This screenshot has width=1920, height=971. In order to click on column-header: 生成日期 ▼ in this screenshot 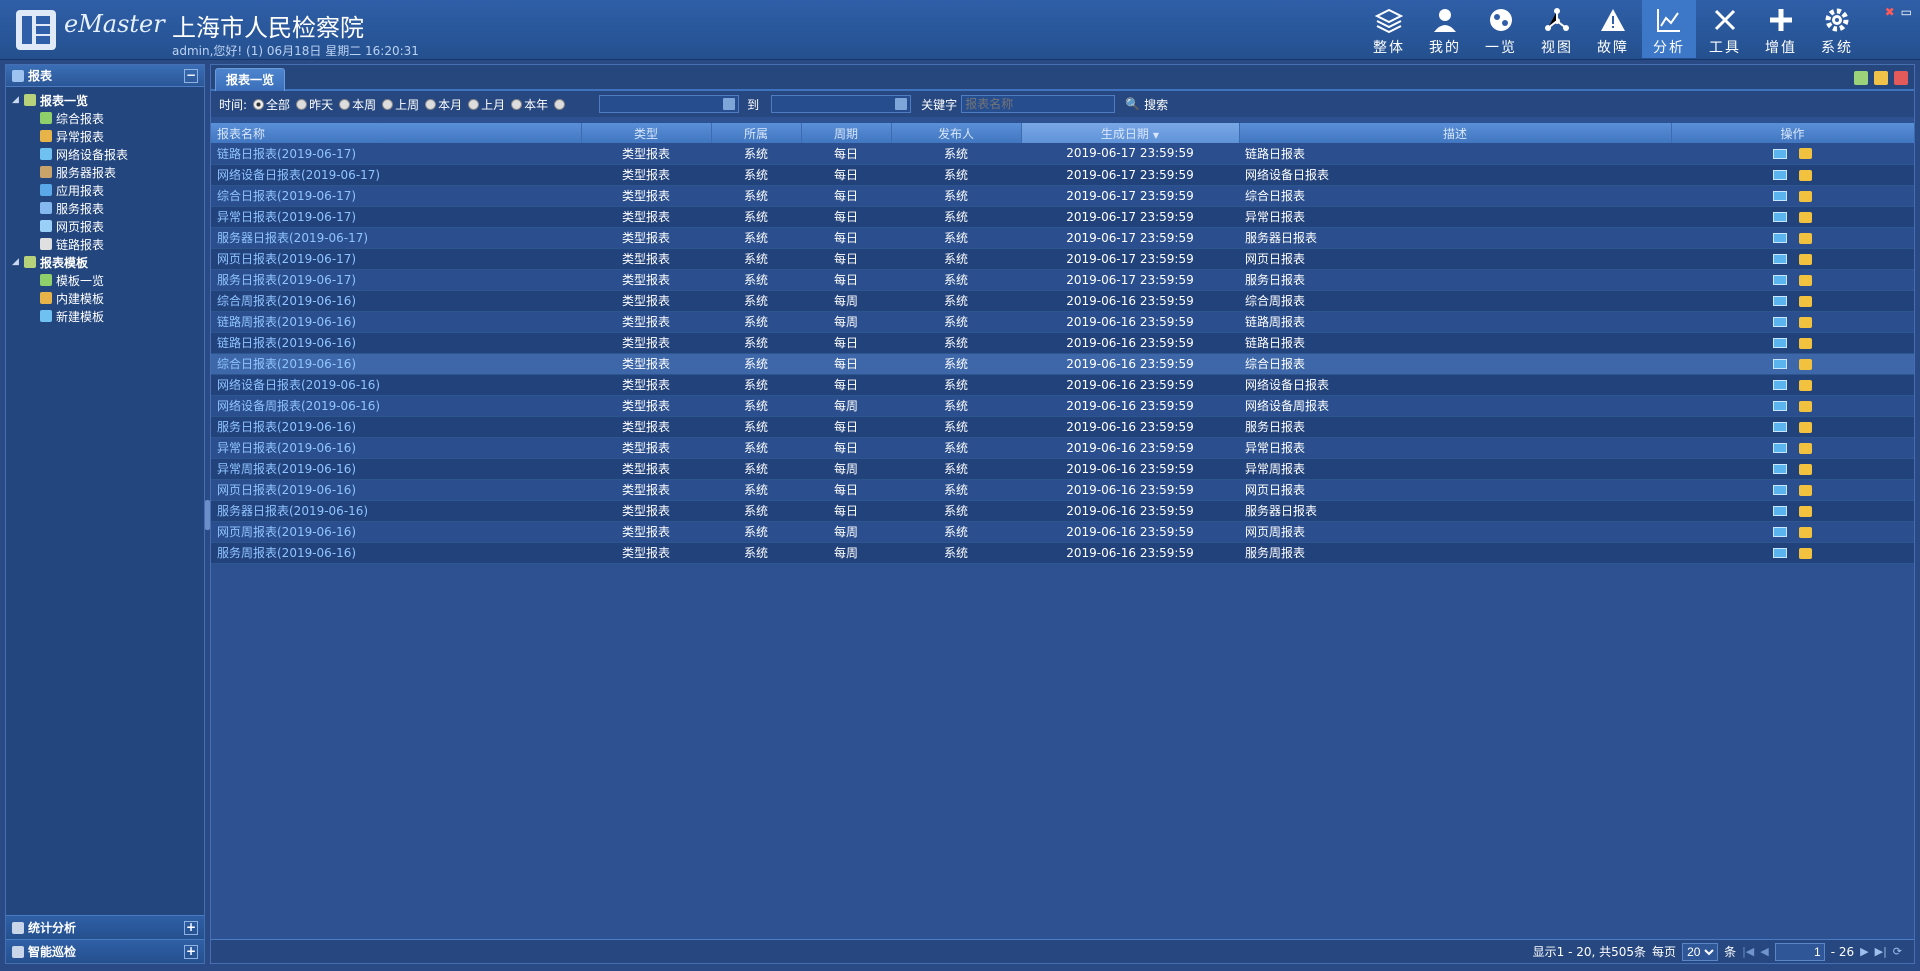, I will do `click(1130, 133)`.